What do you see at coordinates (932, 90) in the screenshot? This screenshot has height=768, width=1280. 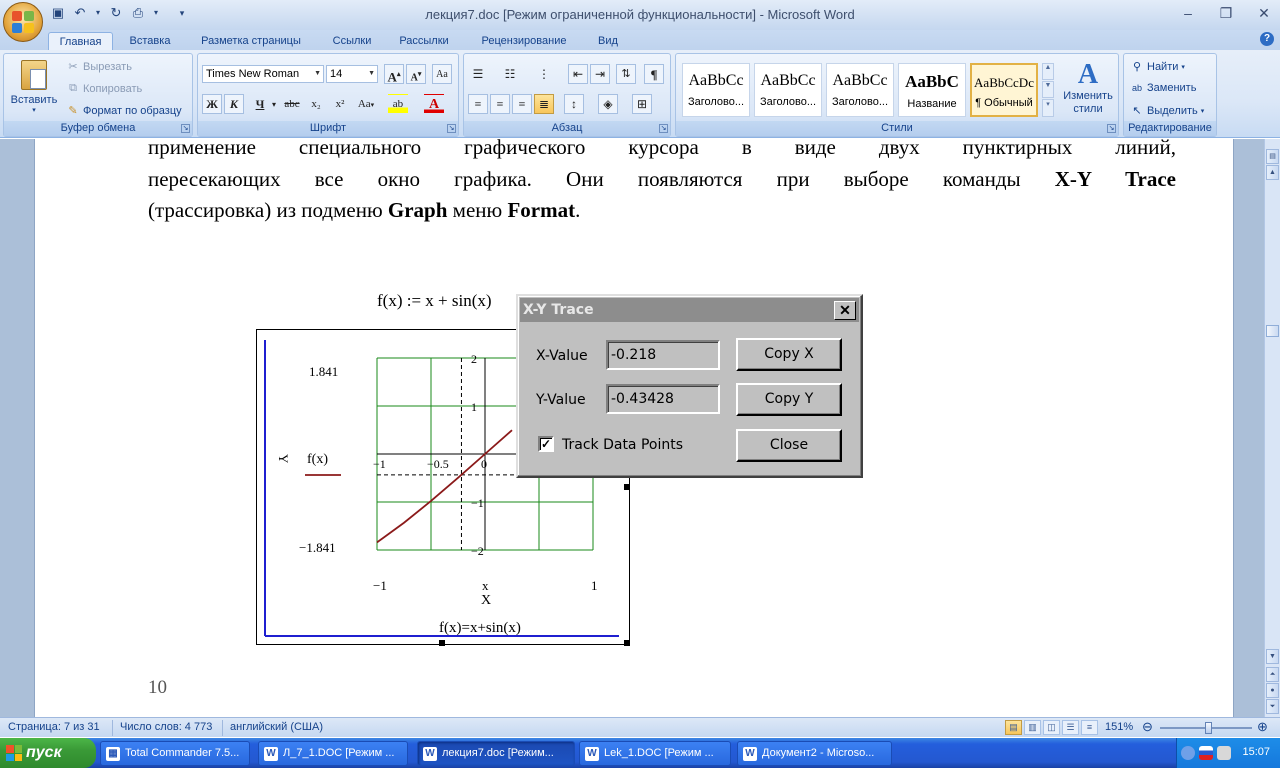 I see `style-title: AaBbC Название` at bounding box center [932, 90].